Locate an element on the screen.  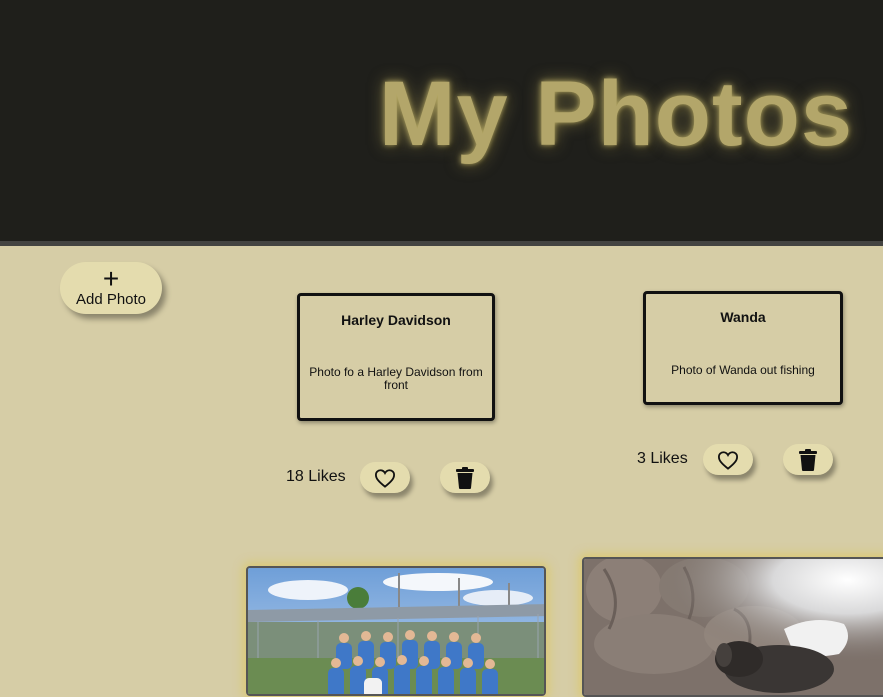
card-description: Photo of Wanda out fishing is located at coordinates (743, 370).